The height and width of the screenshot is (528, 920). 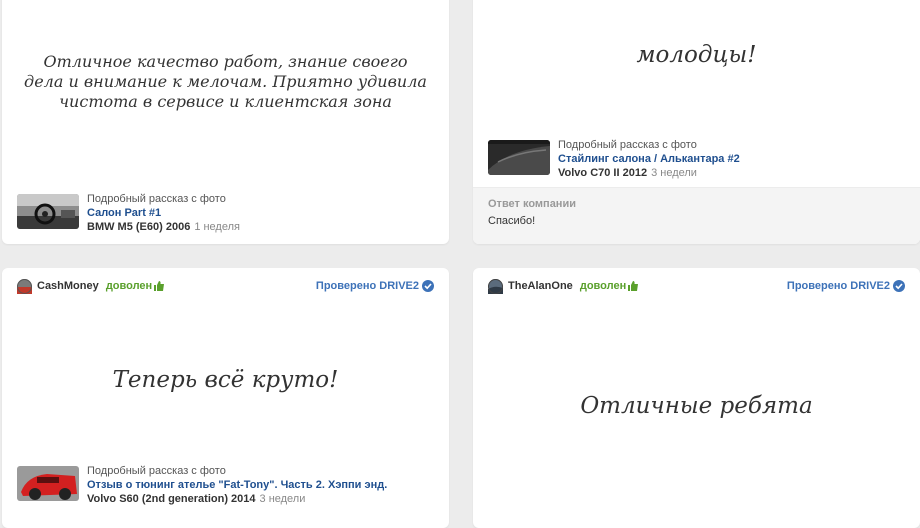 I want to click on review-header: TheAlanOne доволен Проверено DRIVE2, so click(x=696, y=287).